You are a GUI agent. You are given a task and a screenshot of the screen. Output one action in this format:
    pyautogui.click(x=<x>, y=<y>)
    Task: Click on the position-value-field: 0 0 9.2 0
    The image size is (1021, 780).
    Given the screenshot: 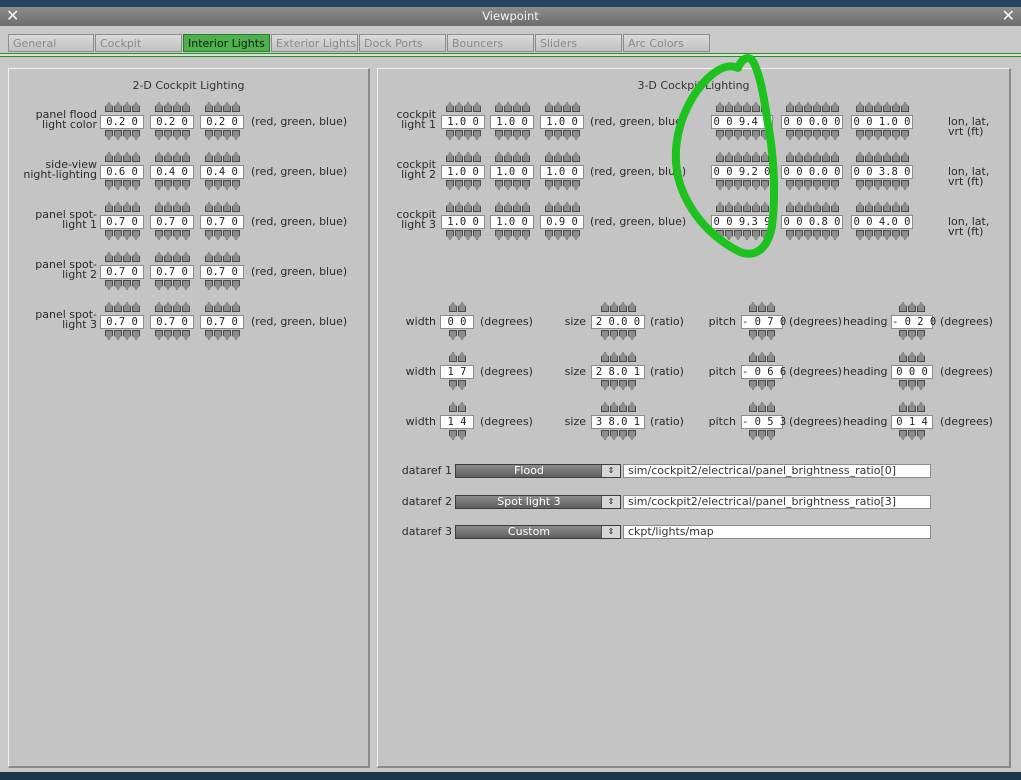 What is the action you would take?
    pyautogui.click(x=742, y=172)
    